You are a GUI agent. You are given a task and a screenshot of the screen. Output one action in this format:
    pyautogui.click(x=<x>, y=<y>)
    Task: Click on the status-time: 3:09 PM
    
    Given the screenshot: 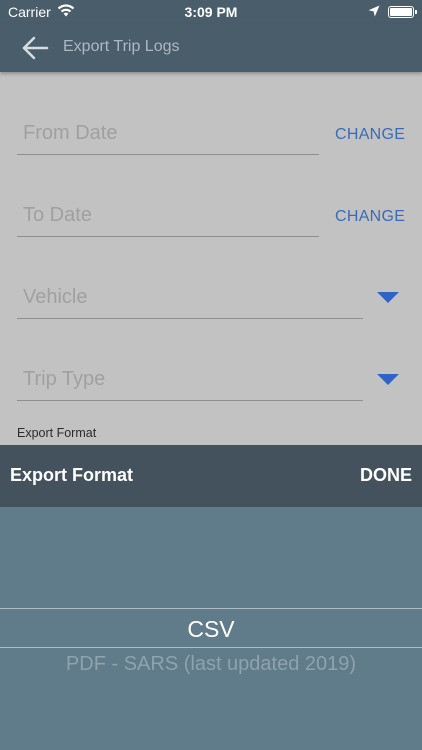 What is the action you would take?
    pyautogui.click(x=211, y=12)
    